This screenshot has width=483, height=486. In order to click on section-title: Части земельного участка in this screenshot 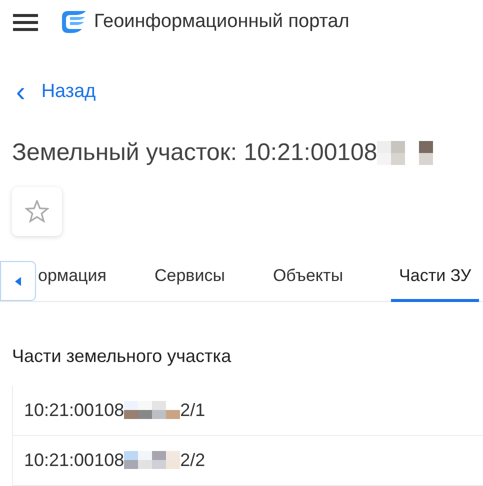, I will do `click(122, 357)`.